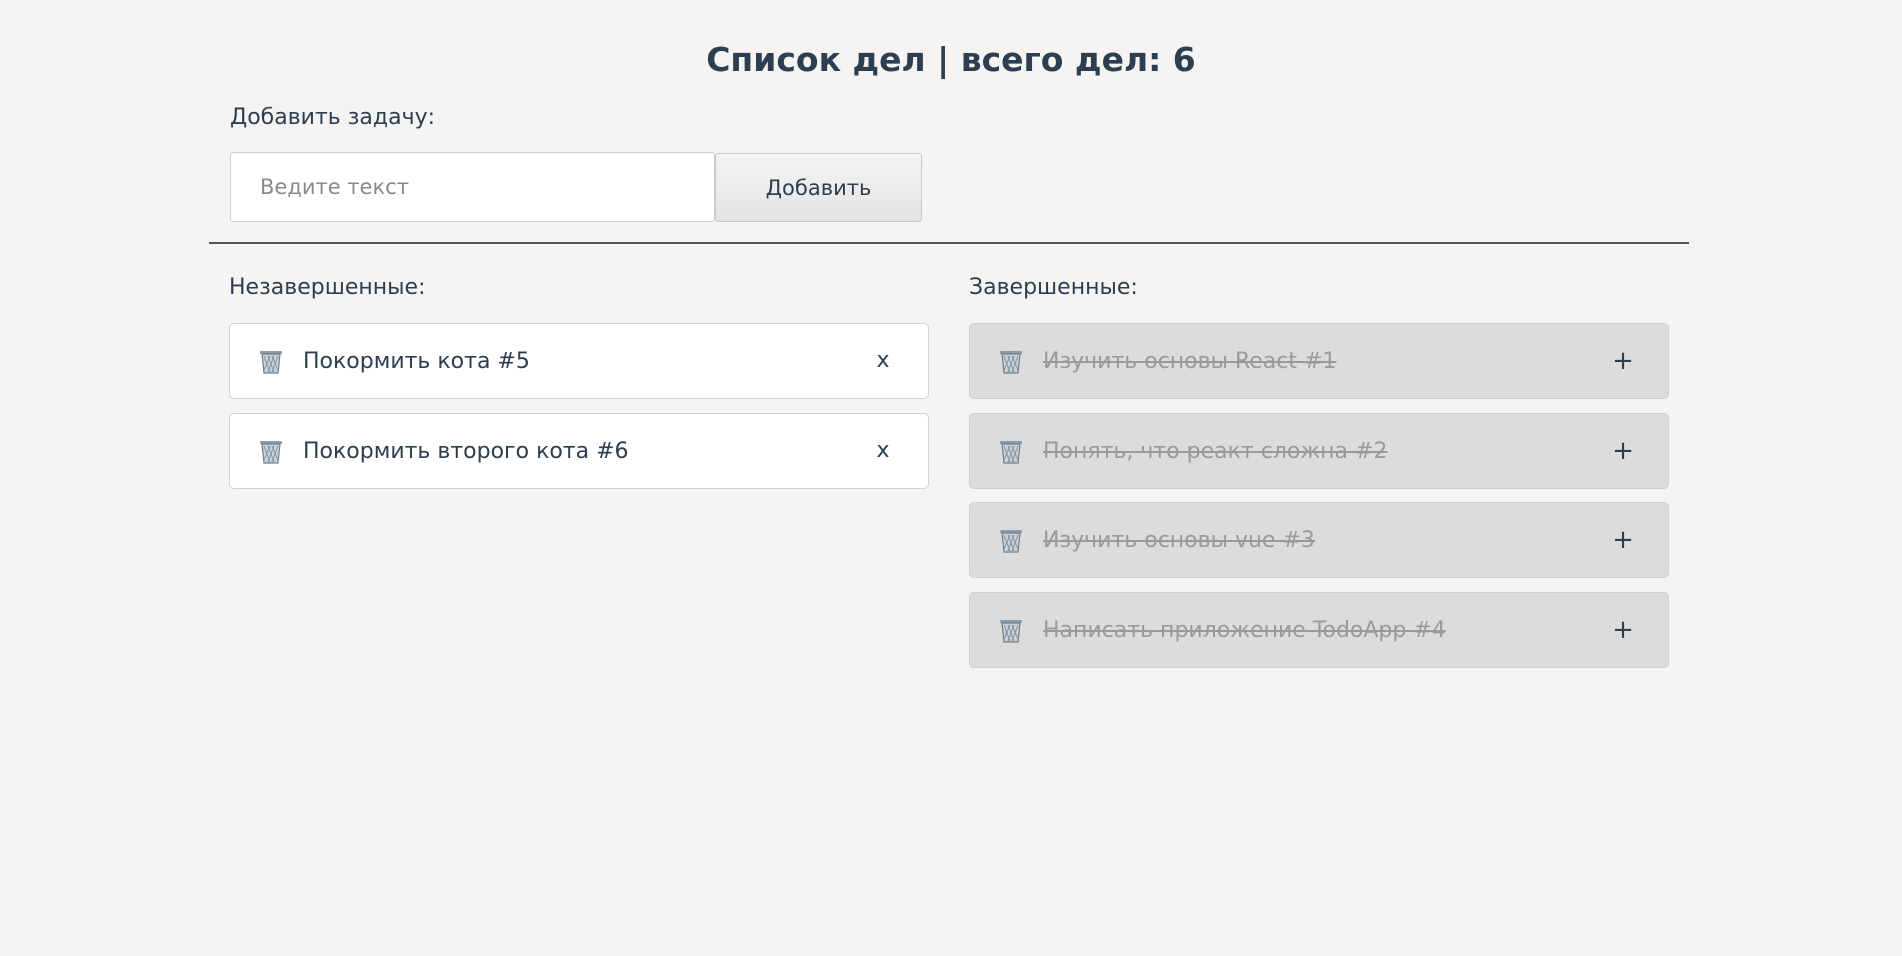 The width and height of the screenshot is (1902, 956). What do you see at coordinates (466, 451) in the screenshot?
I see `task-text: Покормить второго кота #6` at bounding box center [466, 451].